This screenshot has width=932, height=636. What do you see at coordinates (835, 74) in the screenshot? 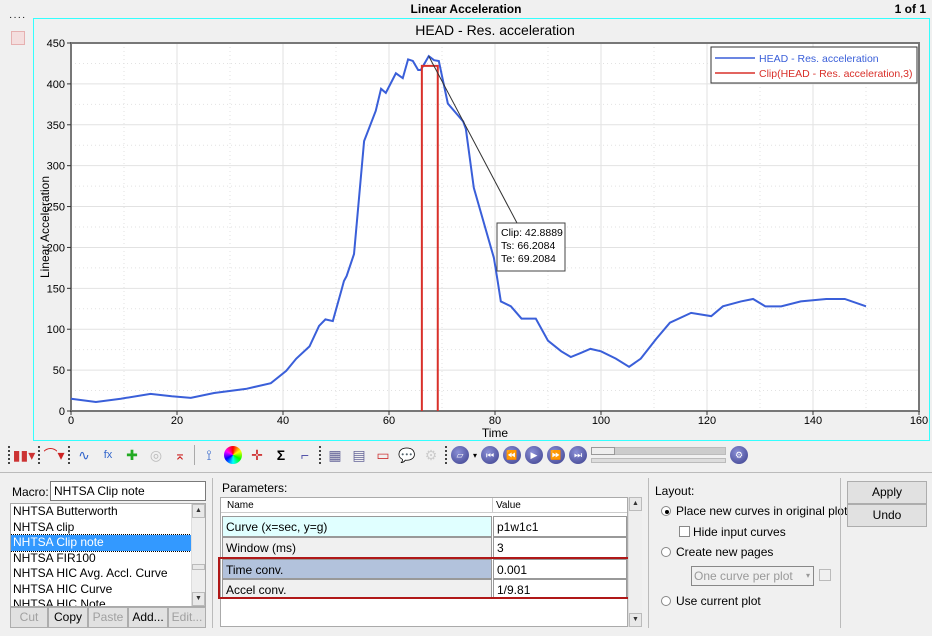
I see `legend-entry: Clip(HEAD - Res. acceleration,3)` at bounding box center [835, 74].